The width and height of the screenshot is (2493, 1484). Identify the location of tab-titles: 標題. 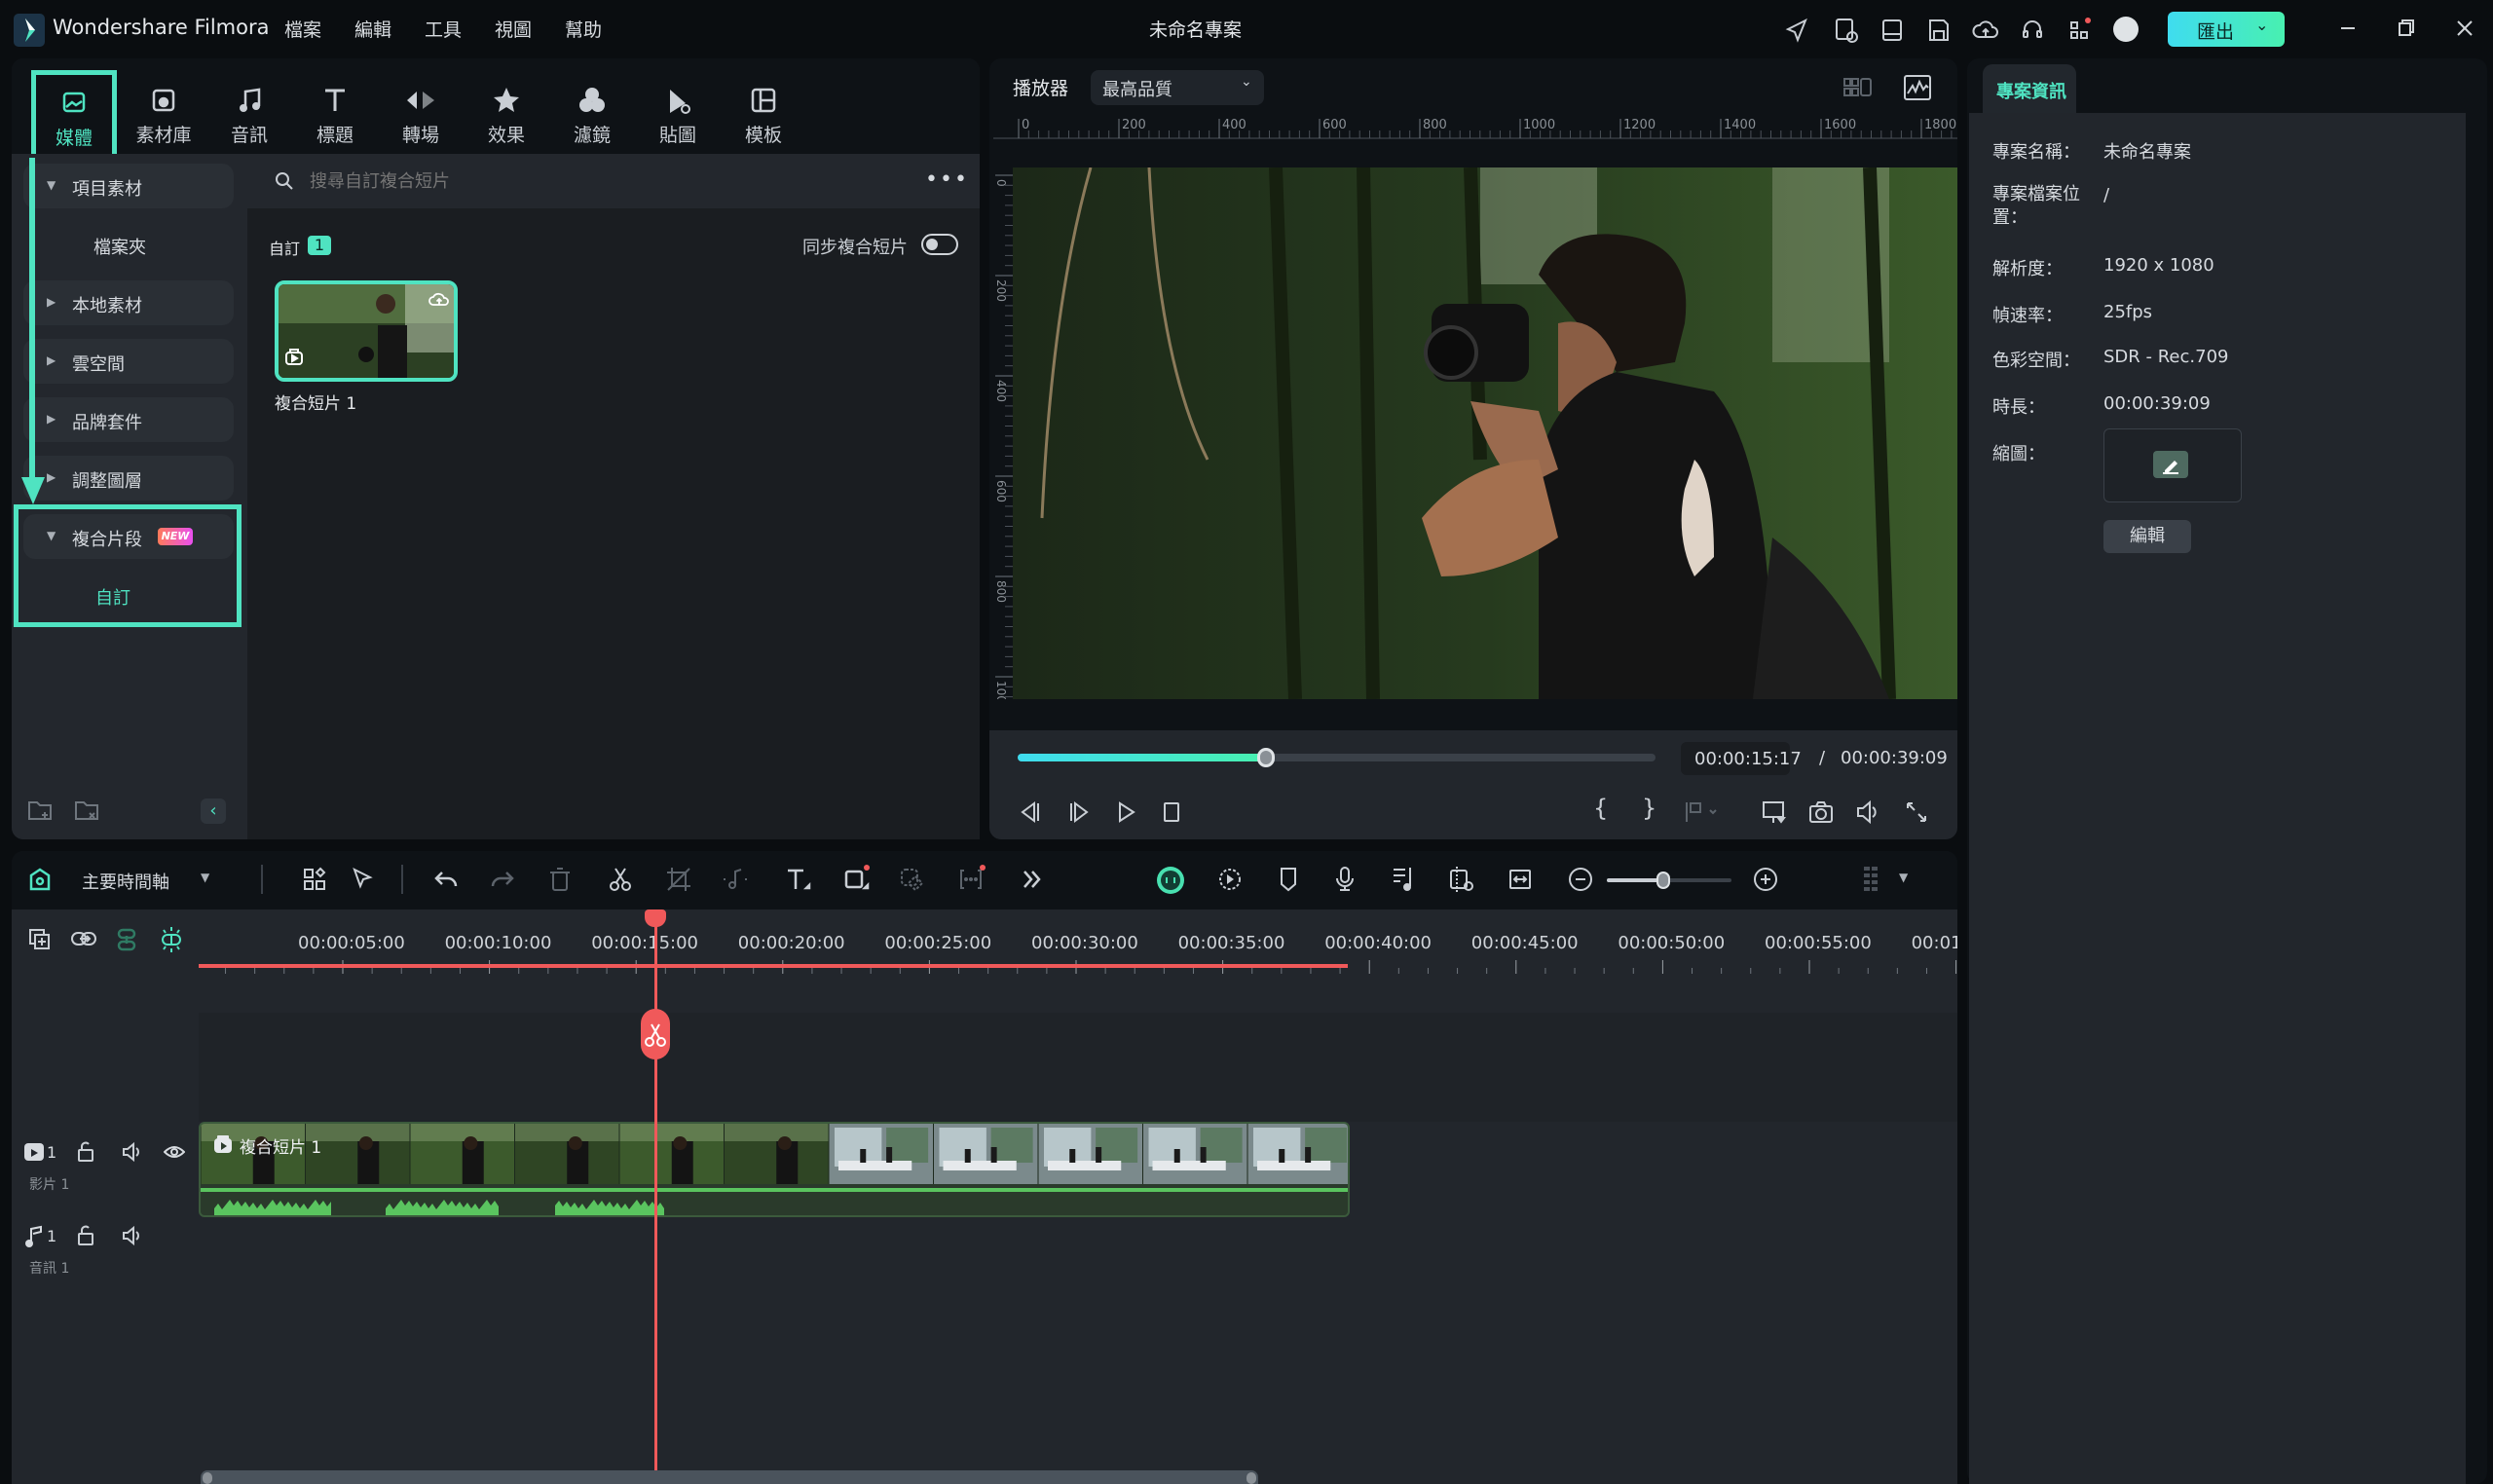
(335, 118).